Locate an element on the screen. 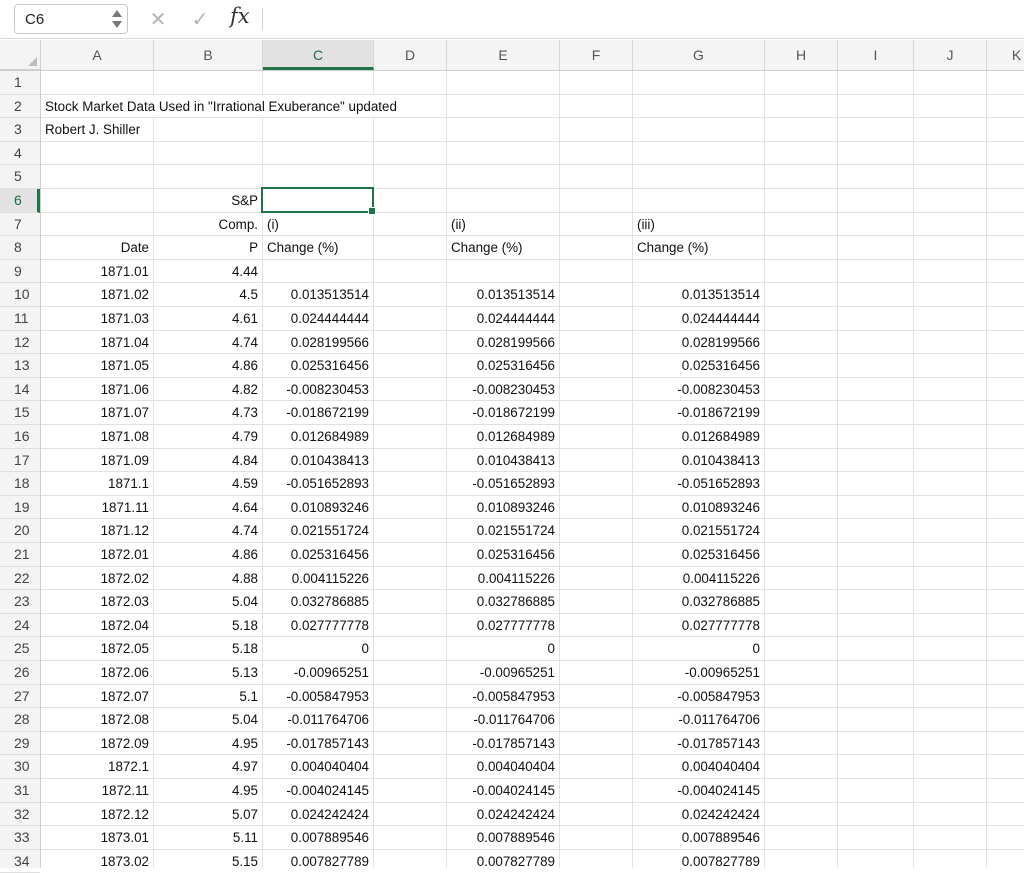 The width and height of the screenshot is (1024, 873). change-iii-cell: -0.004024145 is located at coordinates (696, 790).